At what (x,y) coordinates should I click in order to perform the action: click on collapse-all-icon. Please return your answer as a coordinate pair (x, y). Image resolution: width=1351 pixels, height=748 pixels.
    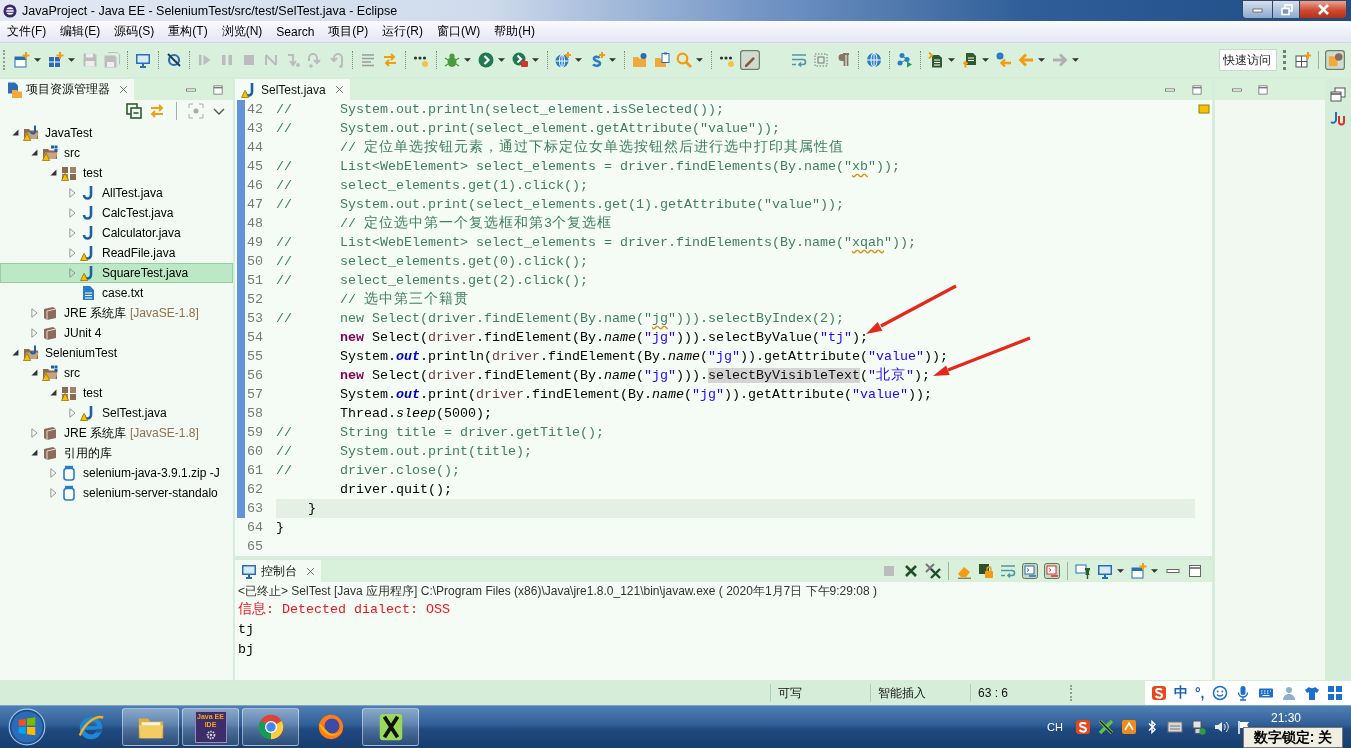
    Looking at the image, I should click on (134, 111).